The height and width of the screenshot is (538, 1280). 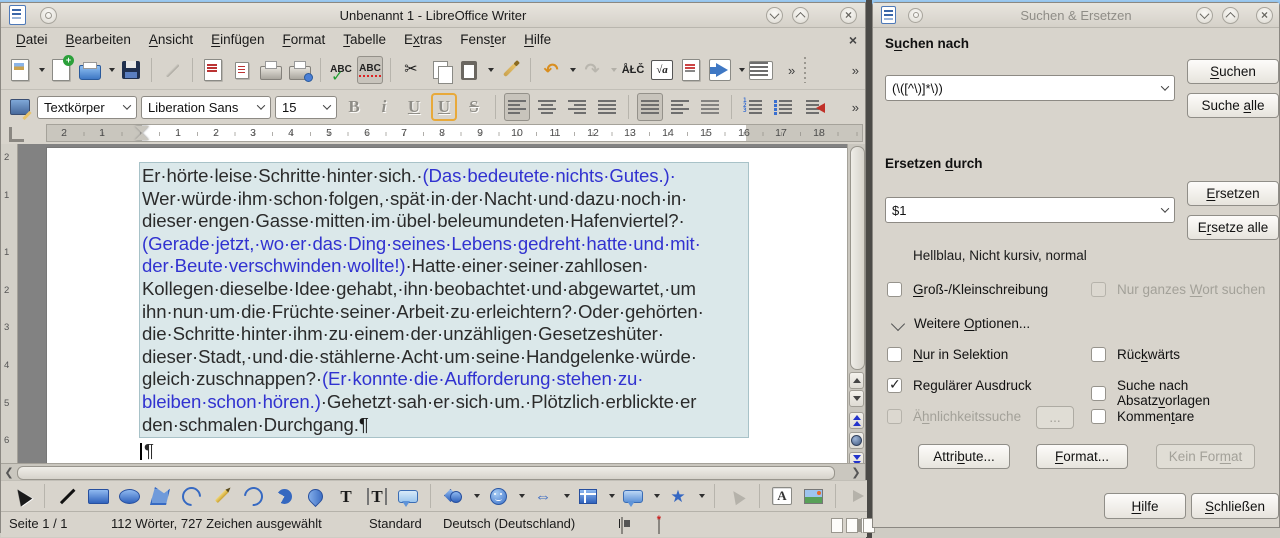 What do you see at coordinates (737, 496) in the screenshot?
I see `edit-points-button` at bounding box center [737, 496].